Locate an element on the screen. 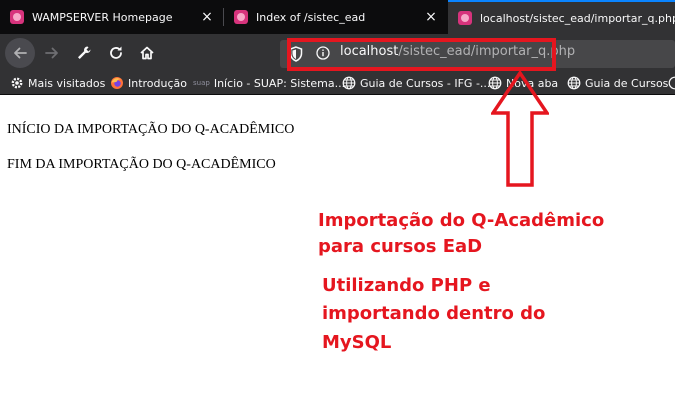 This screenshot has width=675, height=420. home-icon is located at coordinates (147, 53).